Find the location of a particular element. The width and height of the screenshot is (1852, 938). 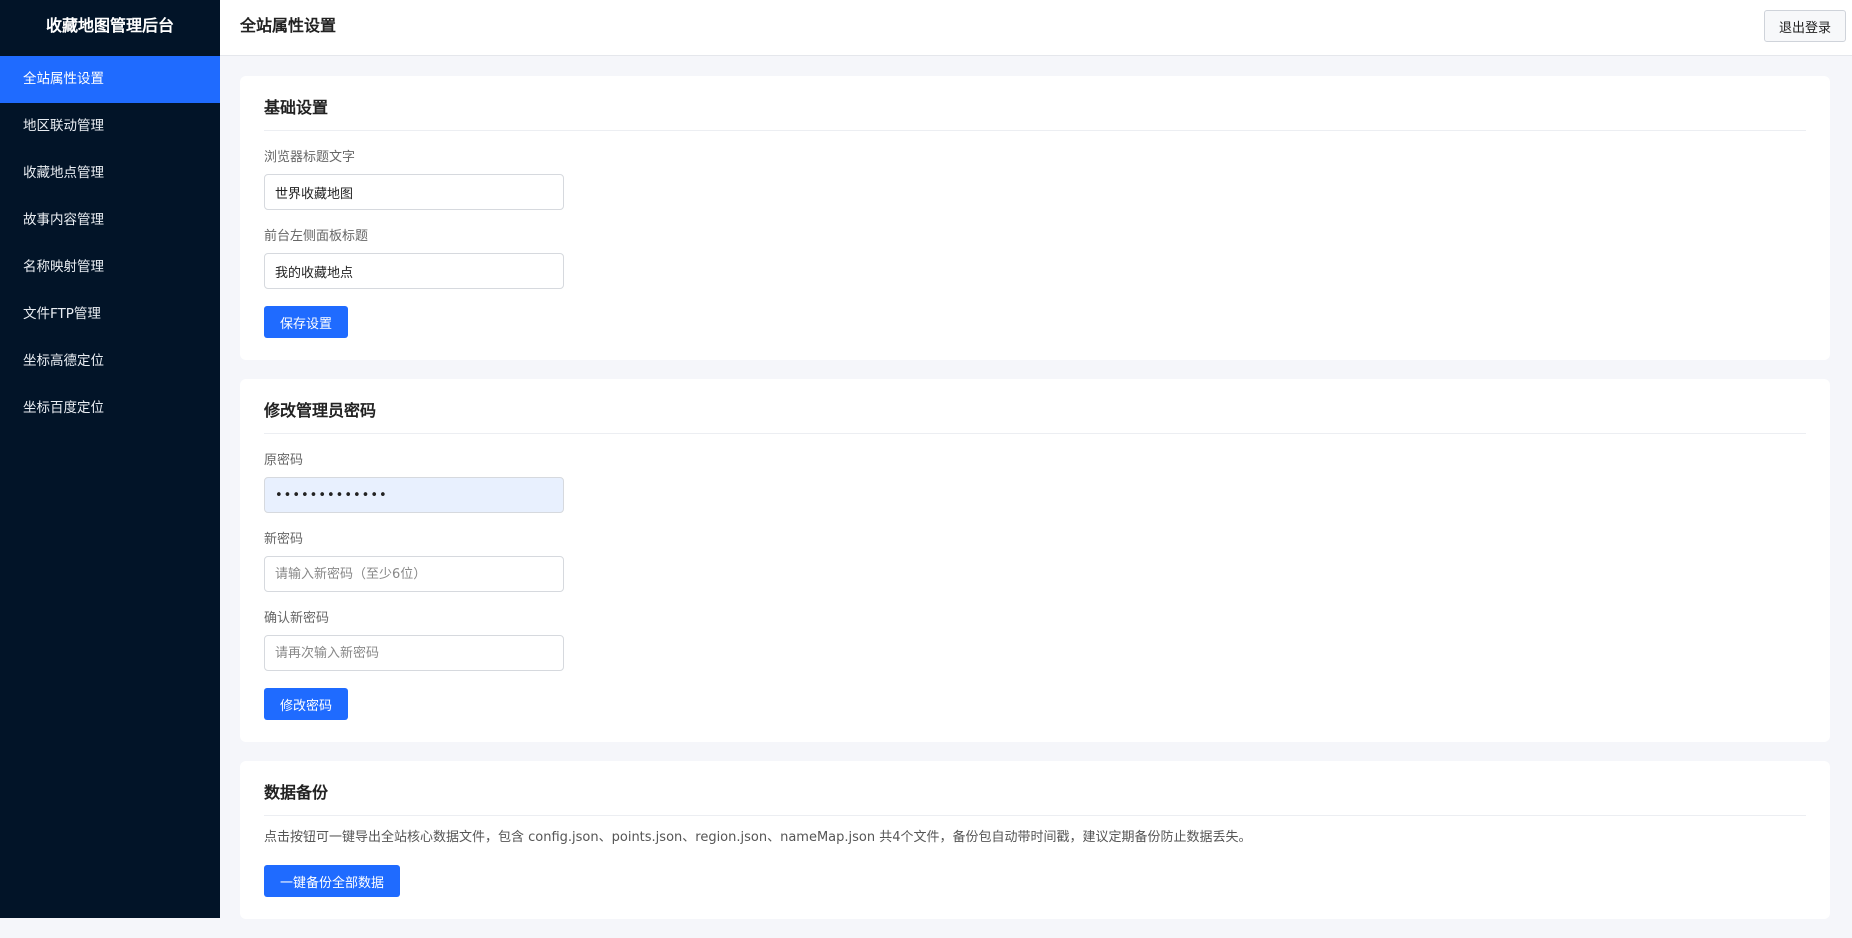

browser-title-input is located at coordinates (414, 192).